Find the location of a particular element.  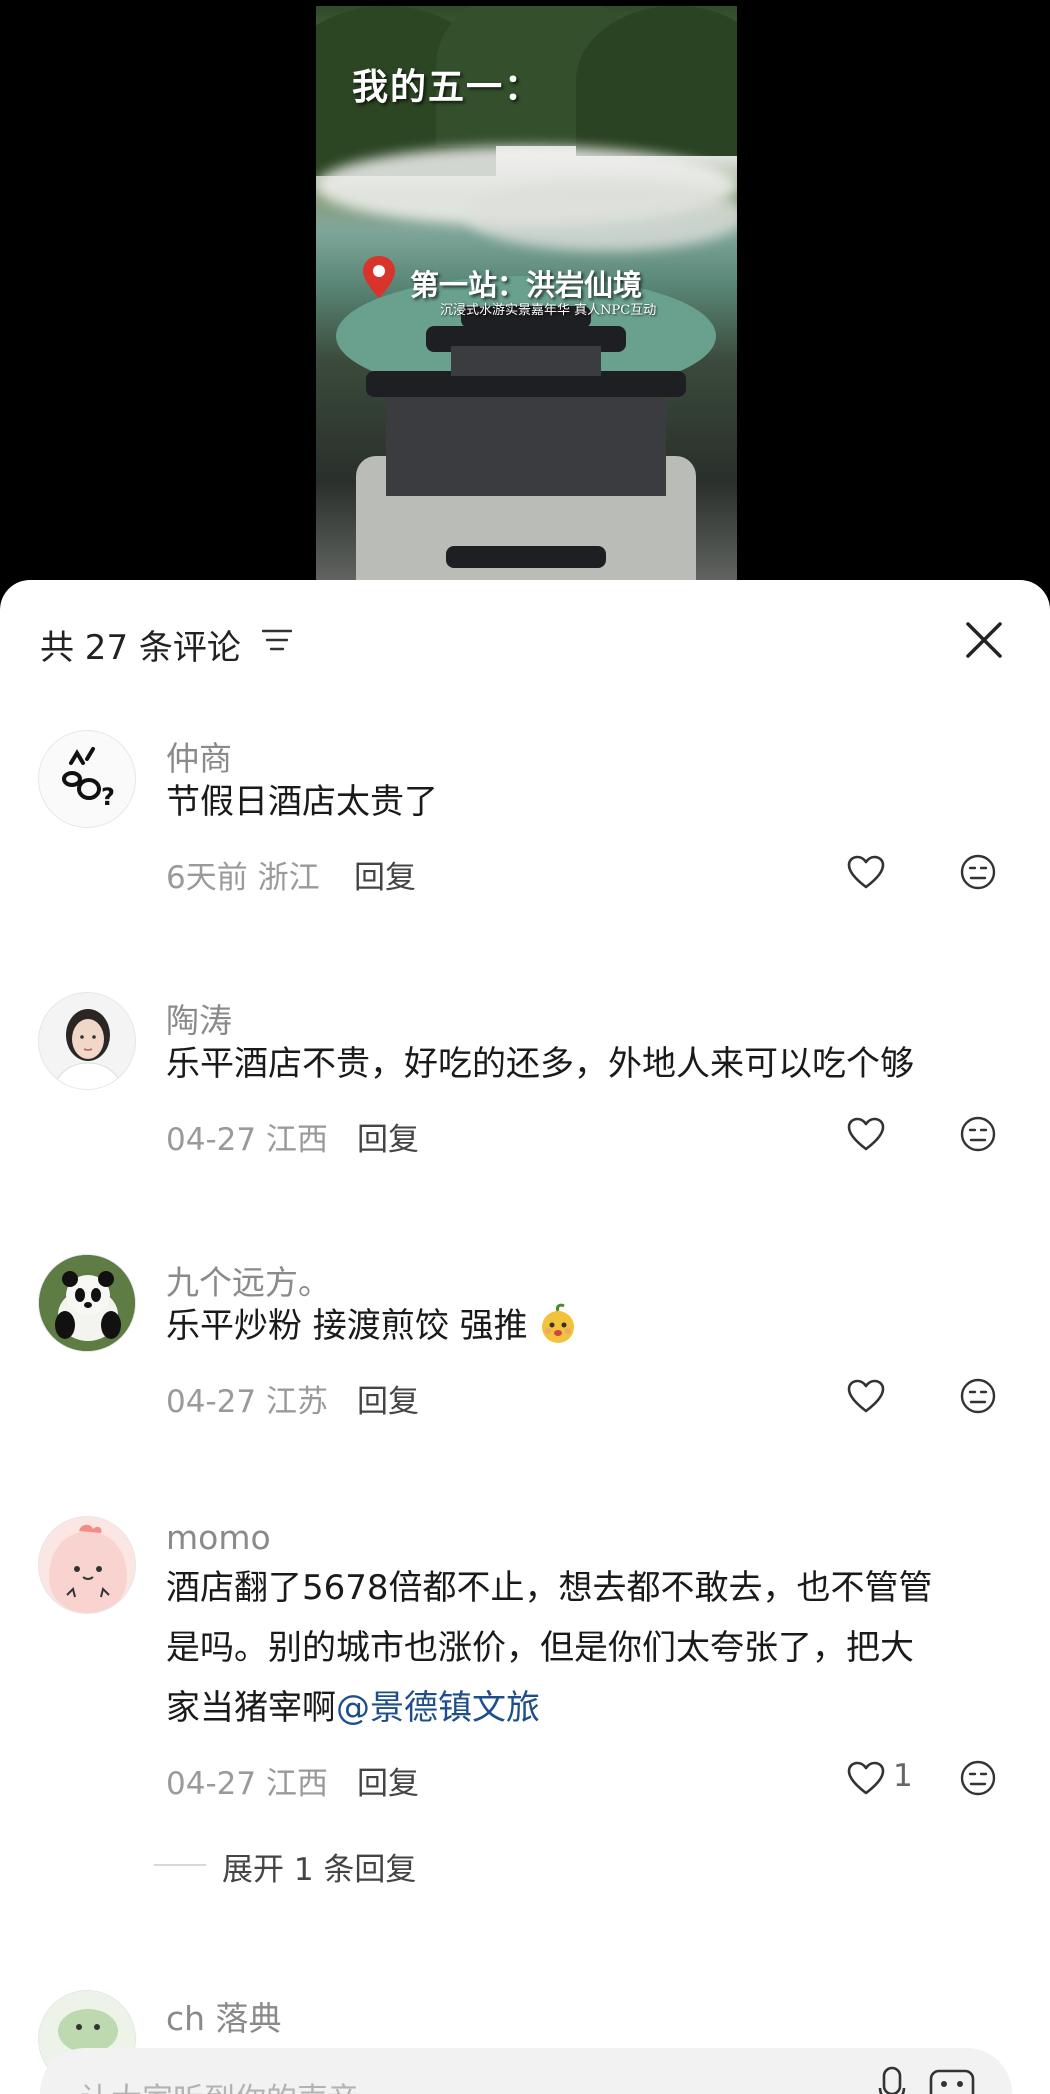

location-pin-icon is located at coordinates (379, 277).